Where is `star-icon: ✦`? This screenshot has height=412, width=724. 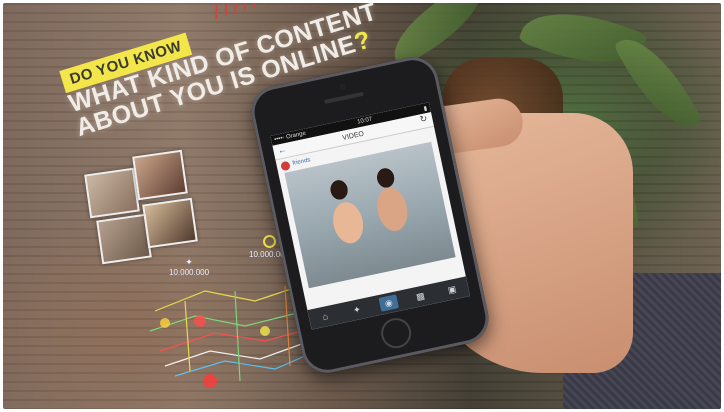
star-icon: ✦ is located at coordinates (357, 309).